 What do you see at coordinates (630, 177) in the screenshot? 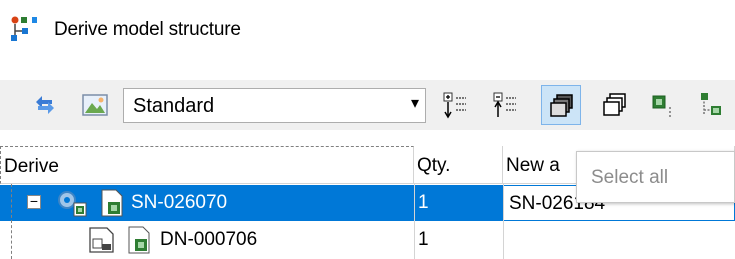
I see `tooltip-text: Select all` at bounding box center [630, 177].